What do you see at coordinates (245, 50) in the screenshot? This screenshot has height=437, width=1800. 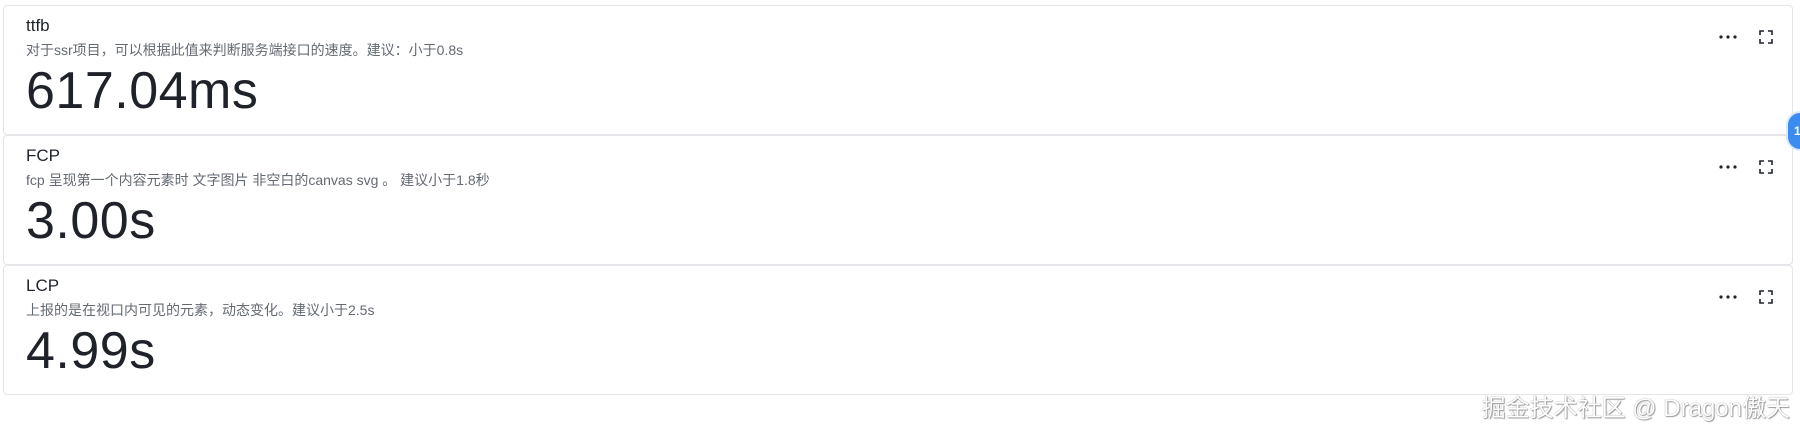 I see `card-description: 对于ssr项目，可以根据此值来判断服务端接口的速度。建议：小于0.8s` at bounding box center [245, 50].